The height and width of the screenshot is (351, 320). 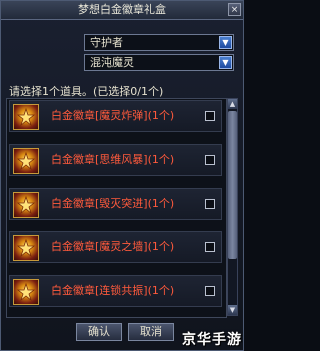 I want to click on list-item: 白金徽章[魔灵炸弹](1个), so click(x=115, y=116).